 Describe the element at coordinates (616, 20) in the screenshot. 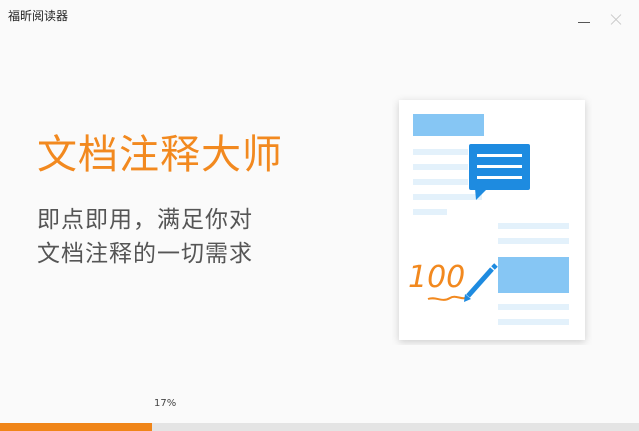

I see `close-button` at that location.